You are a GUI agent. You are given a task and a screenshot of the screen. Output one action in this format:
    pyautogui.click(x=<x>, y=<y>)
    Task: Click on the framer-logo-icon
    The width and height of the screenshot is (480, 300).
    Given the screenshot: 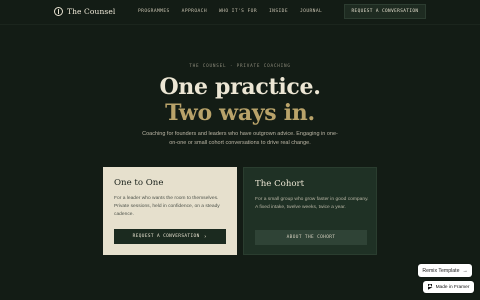 What is the action you would take?
    pyautogui.click(x=430, y=287)
    